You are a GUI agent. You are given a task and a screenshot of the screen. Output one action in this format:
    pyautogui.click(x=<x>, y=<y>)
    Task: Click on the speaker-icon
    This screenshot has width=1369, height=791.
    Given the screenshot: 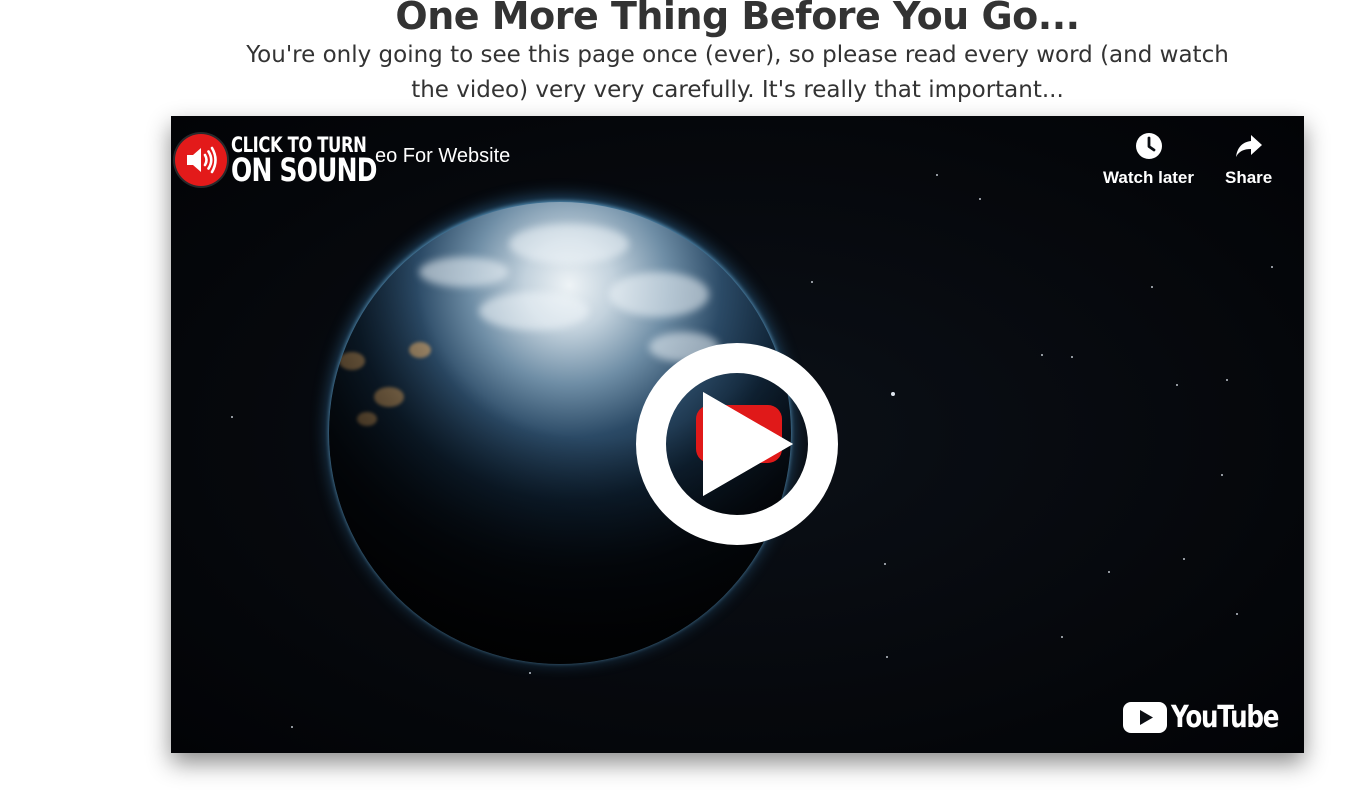 What is the action you would take?
    pyautogui.click(x=201, y=160)
    